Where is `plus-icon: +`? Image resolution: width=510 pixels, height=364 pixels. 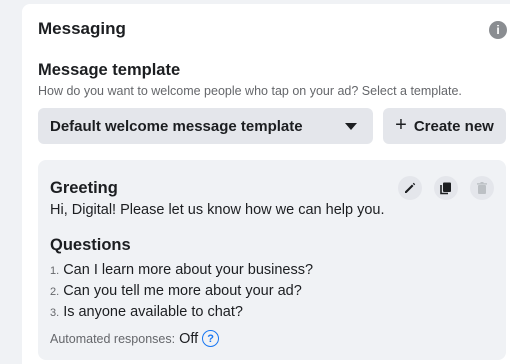 plus-icon: + is located at coordinates (401, 125).